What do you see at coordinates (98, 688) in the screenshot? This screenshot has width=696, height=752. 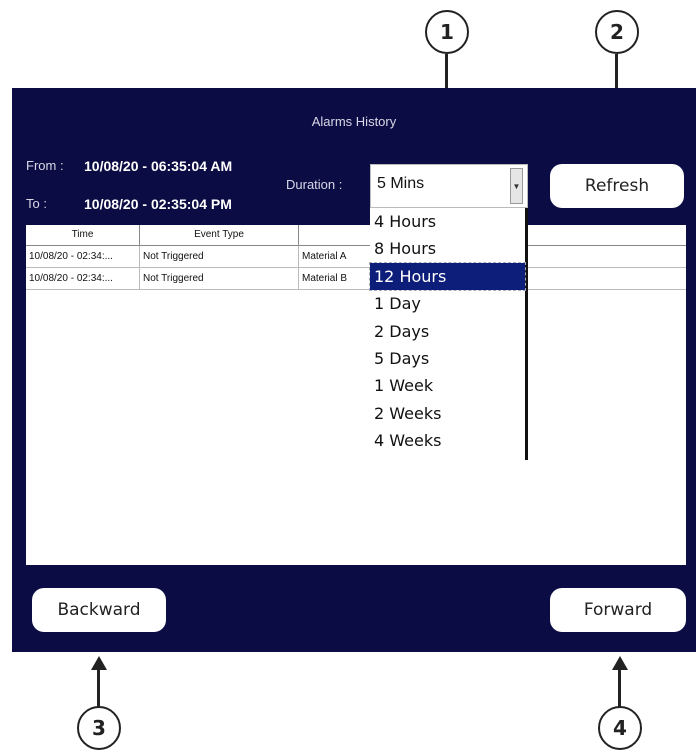 I see `callout-3-arrow` at bounding box center [98, 688].